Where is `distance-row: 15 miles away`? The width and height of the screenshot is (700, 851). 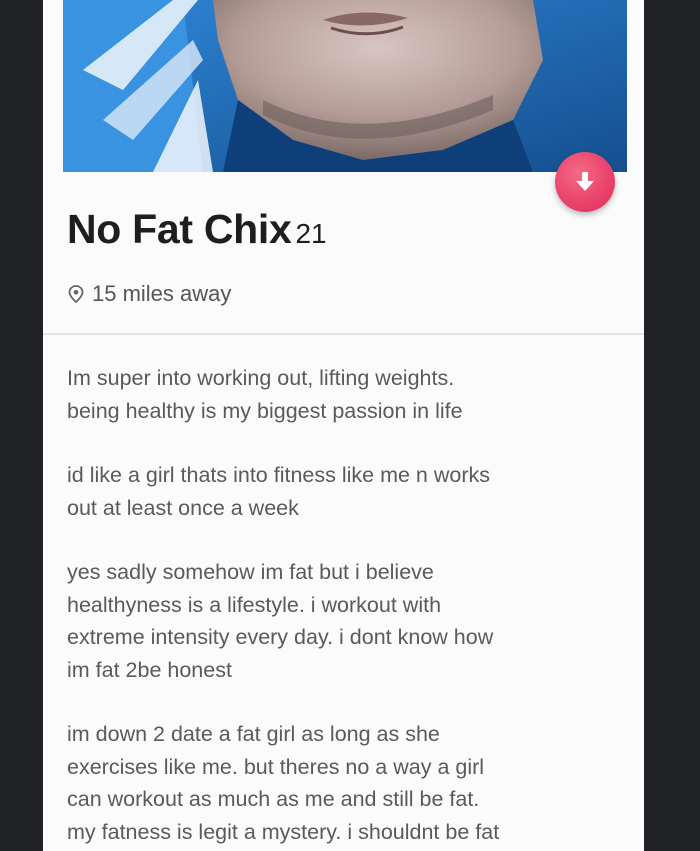 distance-row: 15 miles away is located at coordinates (149, 294).